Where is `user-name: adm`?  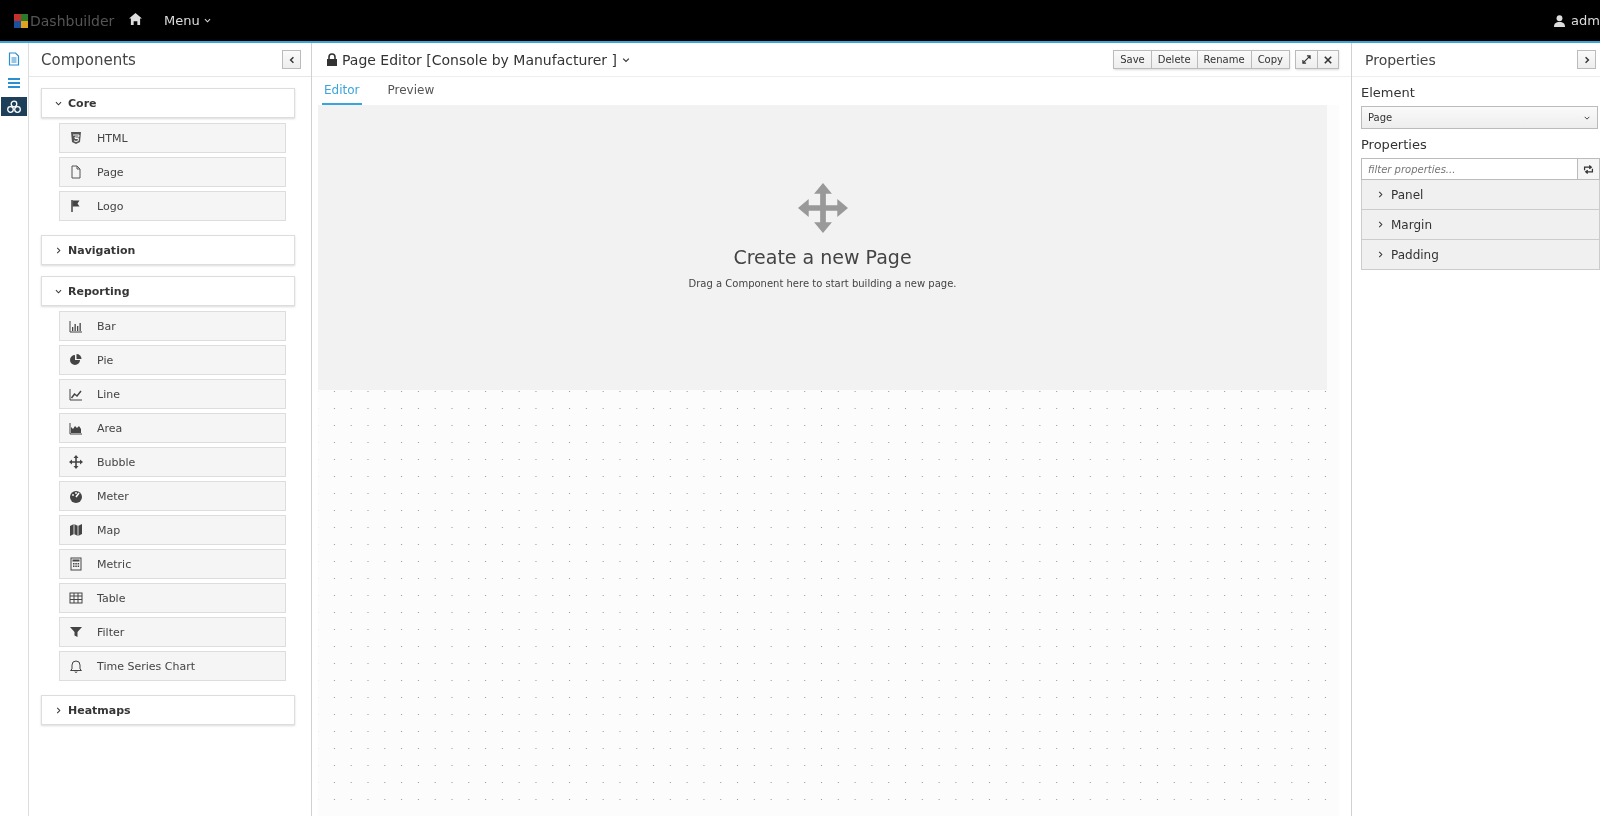 user-name: adm is located at coordinates (1585, 20).